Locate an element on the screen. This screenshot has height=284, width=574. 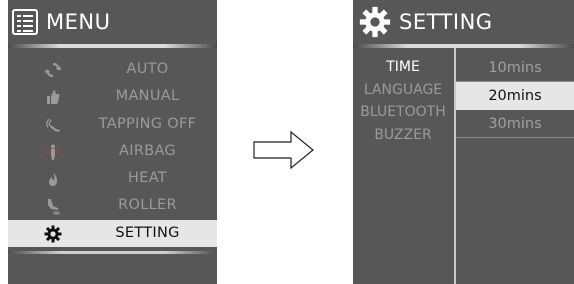
menu-item-label: SETTING is located at coordinates (147, 232).